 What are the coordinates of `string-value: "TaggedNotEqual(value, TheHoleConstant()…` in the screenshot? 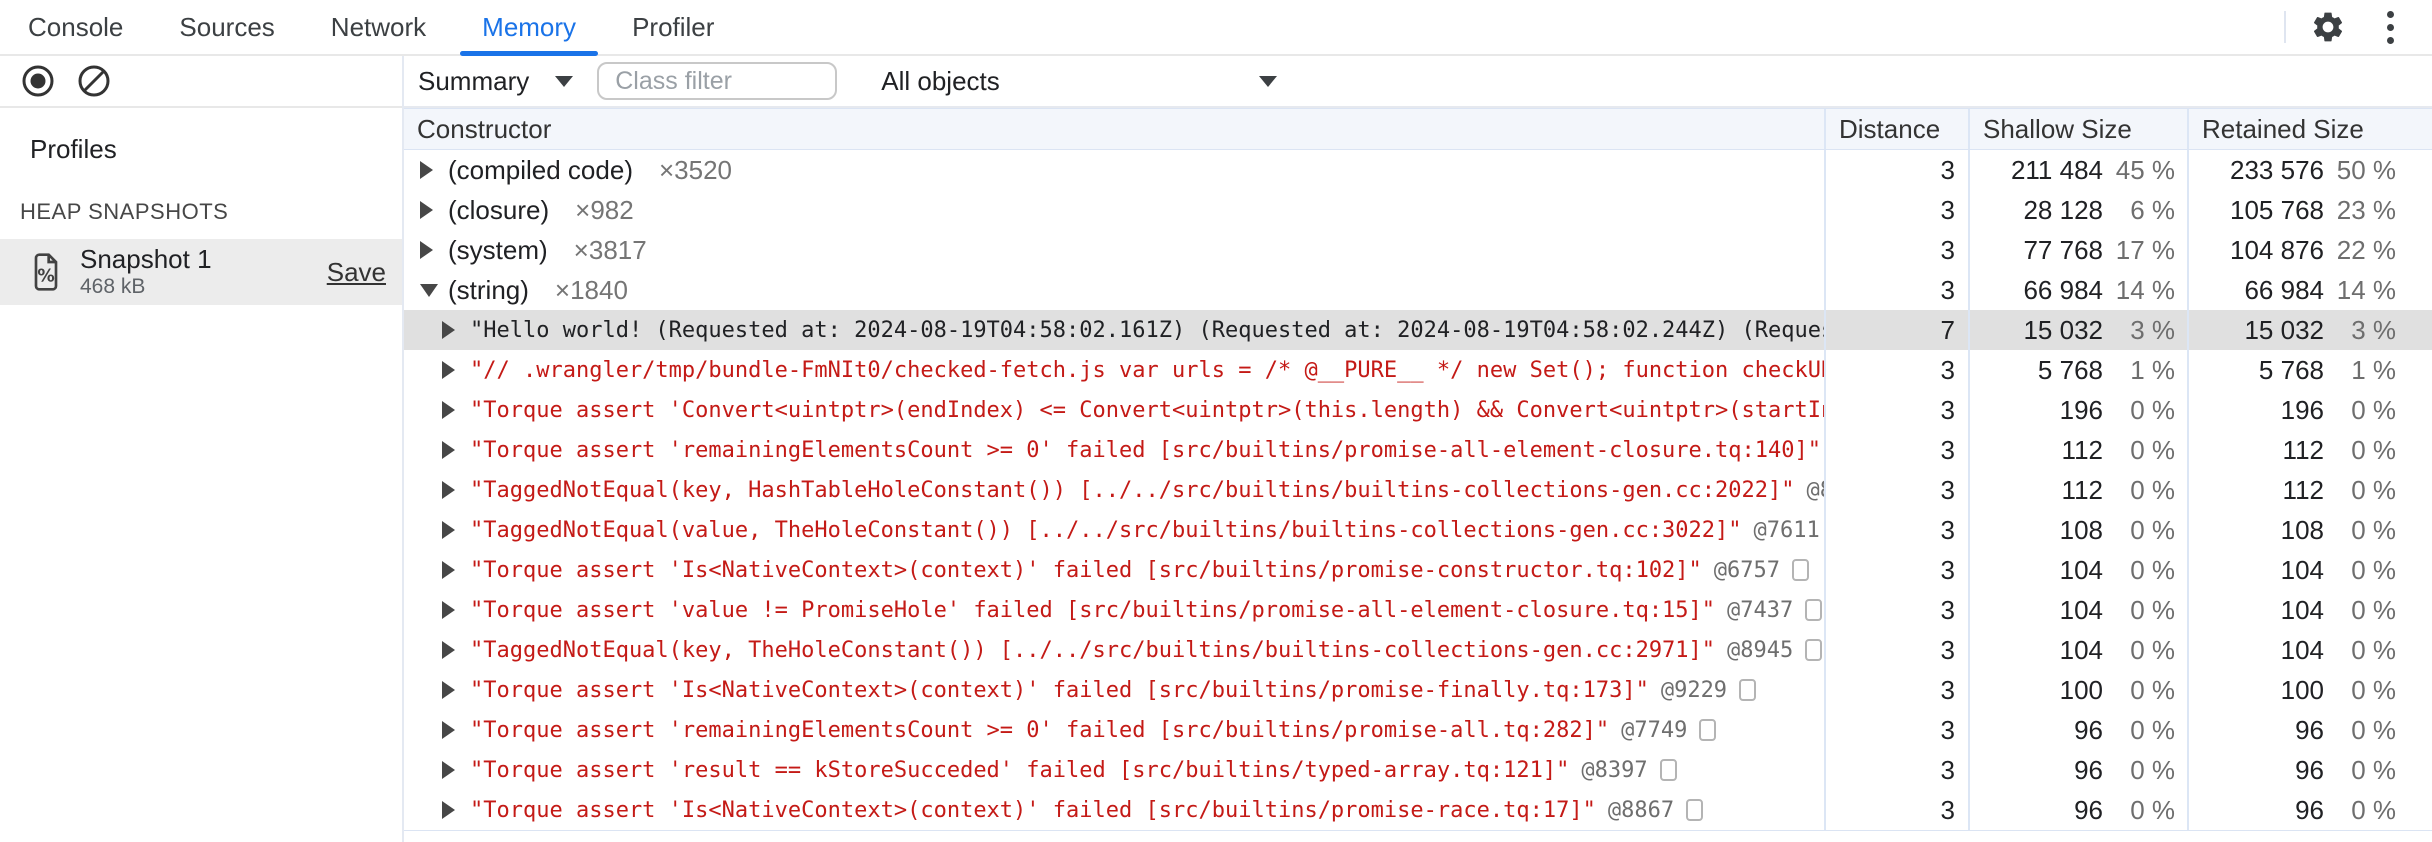 It's located at (1106, 530).